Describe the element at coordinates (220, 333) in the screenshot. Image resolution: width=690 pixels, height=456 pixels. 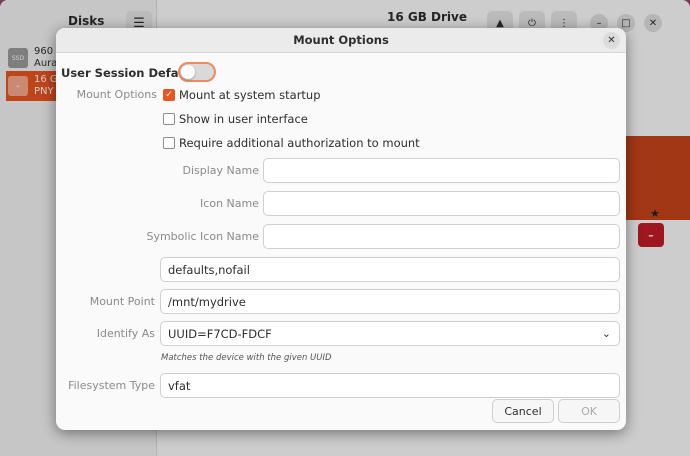
I see `identify-as-value: UUID=F7CD-FDCF` at that location.